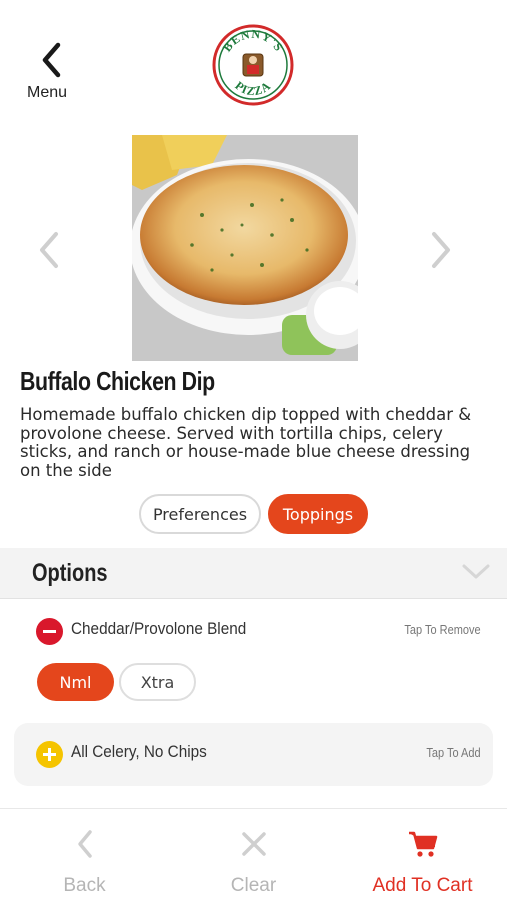 This screenshot has height=900, width=507. I want to click on tap-to-remove-hint: Tap To Remove, so click(443, 630).